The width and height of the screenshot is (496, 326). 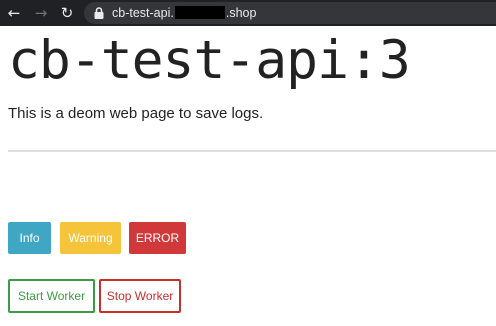 What do you see at coordinates (241, 13) in the screenshot?
I see `url-suffix: .shop` at bounding box center [241, 13].